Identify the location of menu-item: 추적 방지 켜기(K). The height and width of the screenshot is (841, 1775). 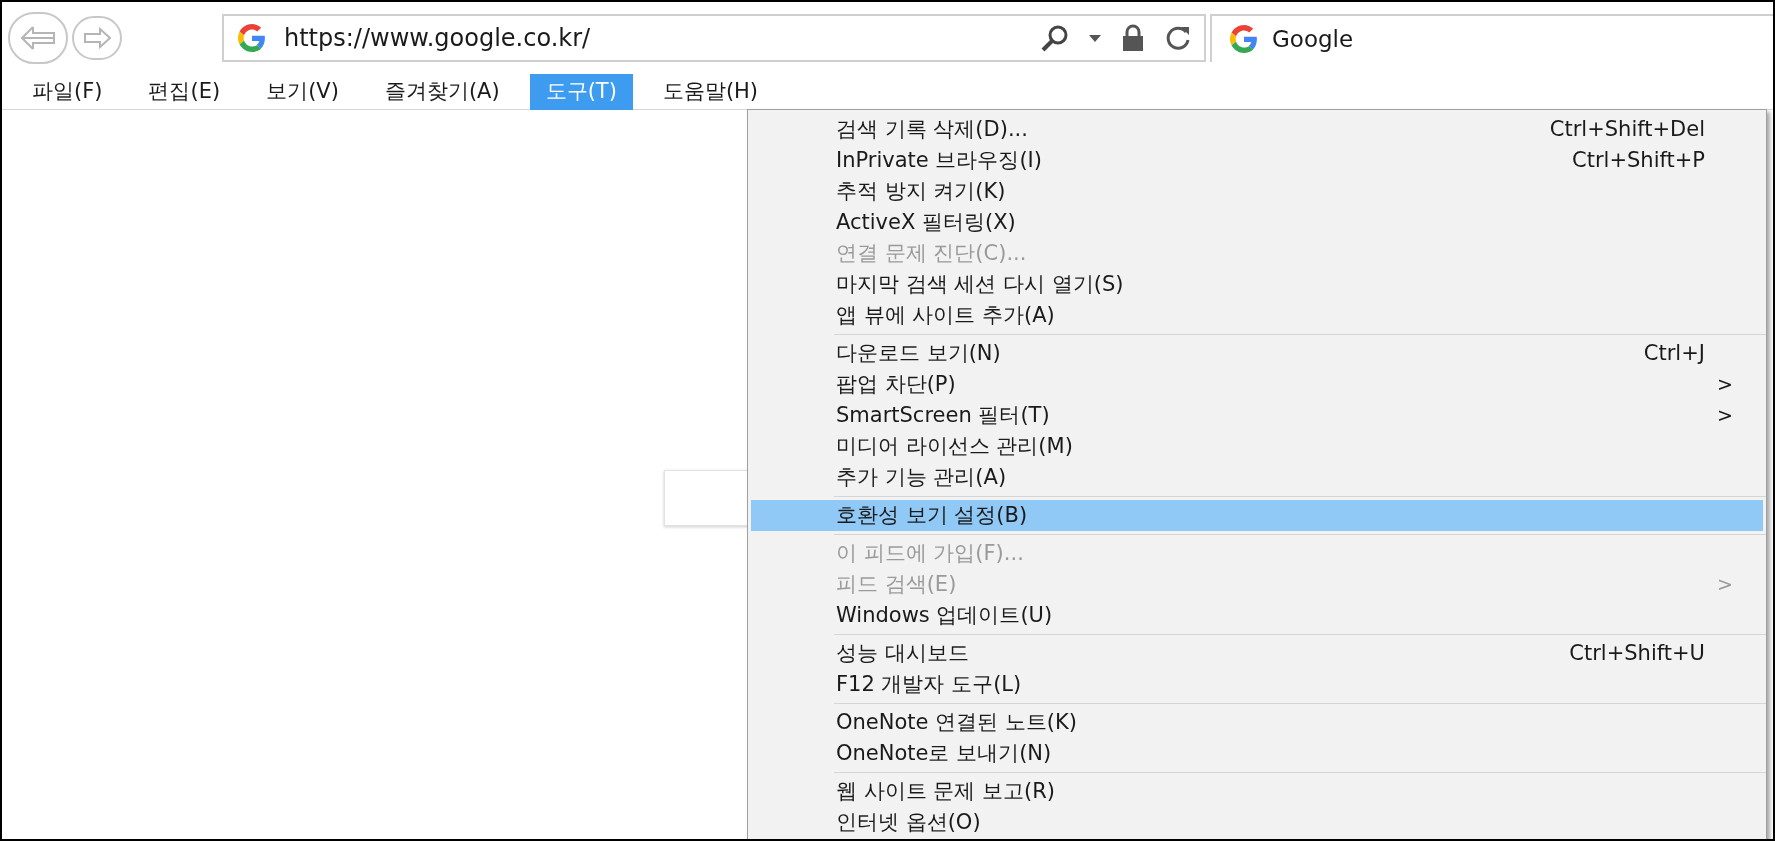
(1257, 191).